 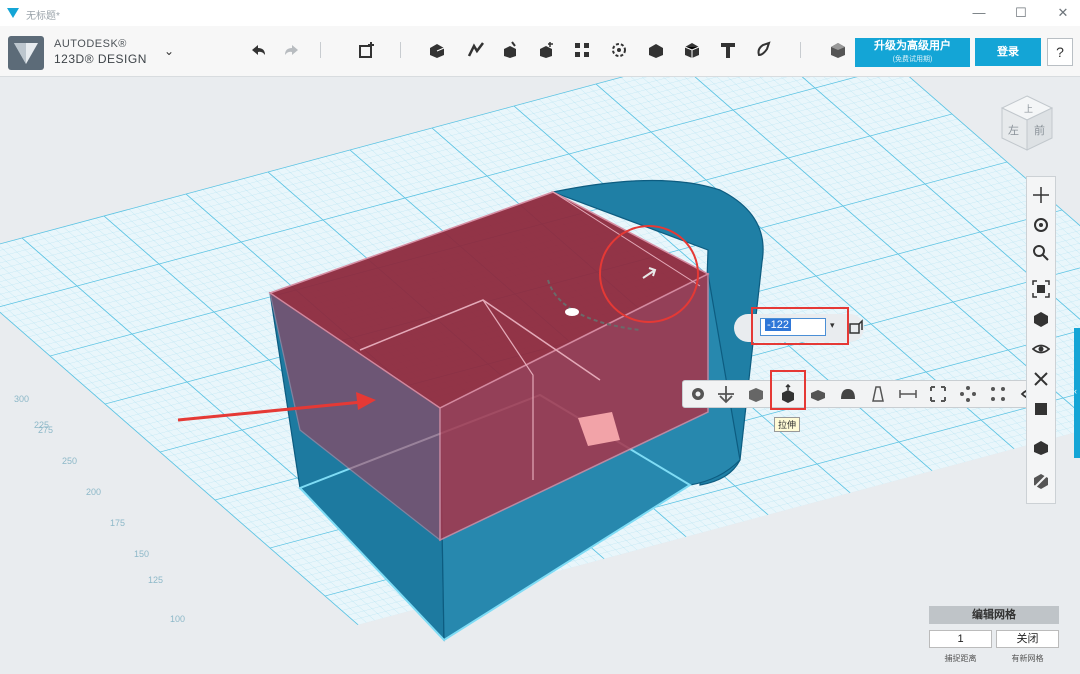 I want to click on pressfit-icon, so click(x=756, y=395).